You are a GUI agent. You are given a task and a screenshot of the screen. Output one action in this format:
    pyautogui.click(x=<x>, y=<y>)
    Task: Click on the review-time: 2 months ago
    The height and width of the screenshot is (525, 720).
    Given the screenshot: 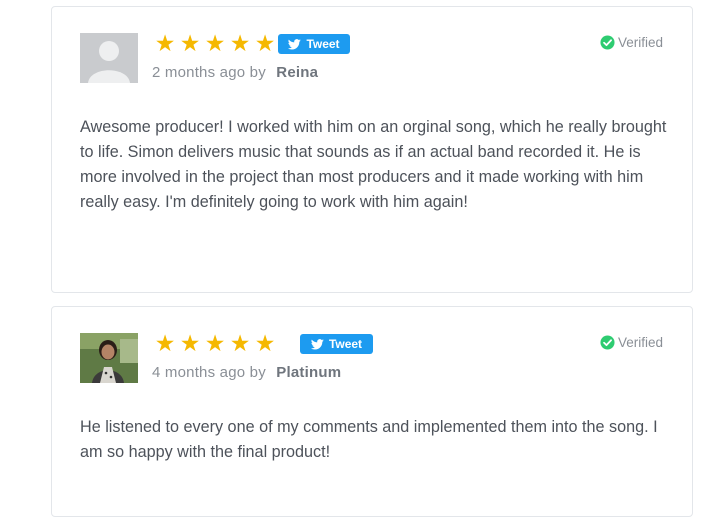 What is the action you would take?
    pyautogui.click(x=199, y=72)
    